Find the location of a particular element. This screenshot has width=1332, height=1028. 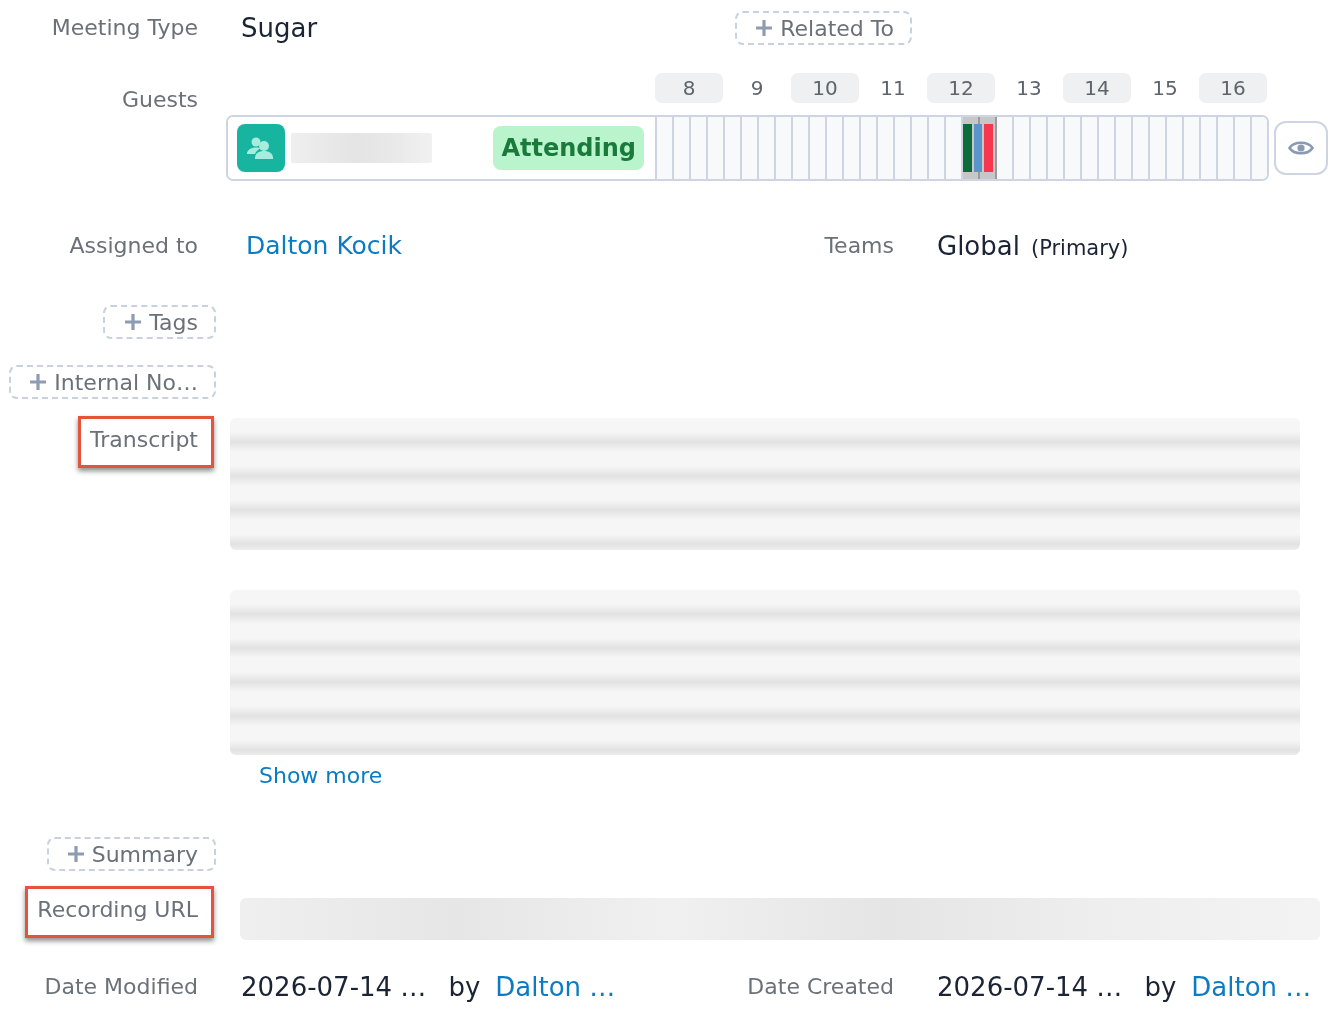

hour-label: 11 is located at coordinates (893, 88).